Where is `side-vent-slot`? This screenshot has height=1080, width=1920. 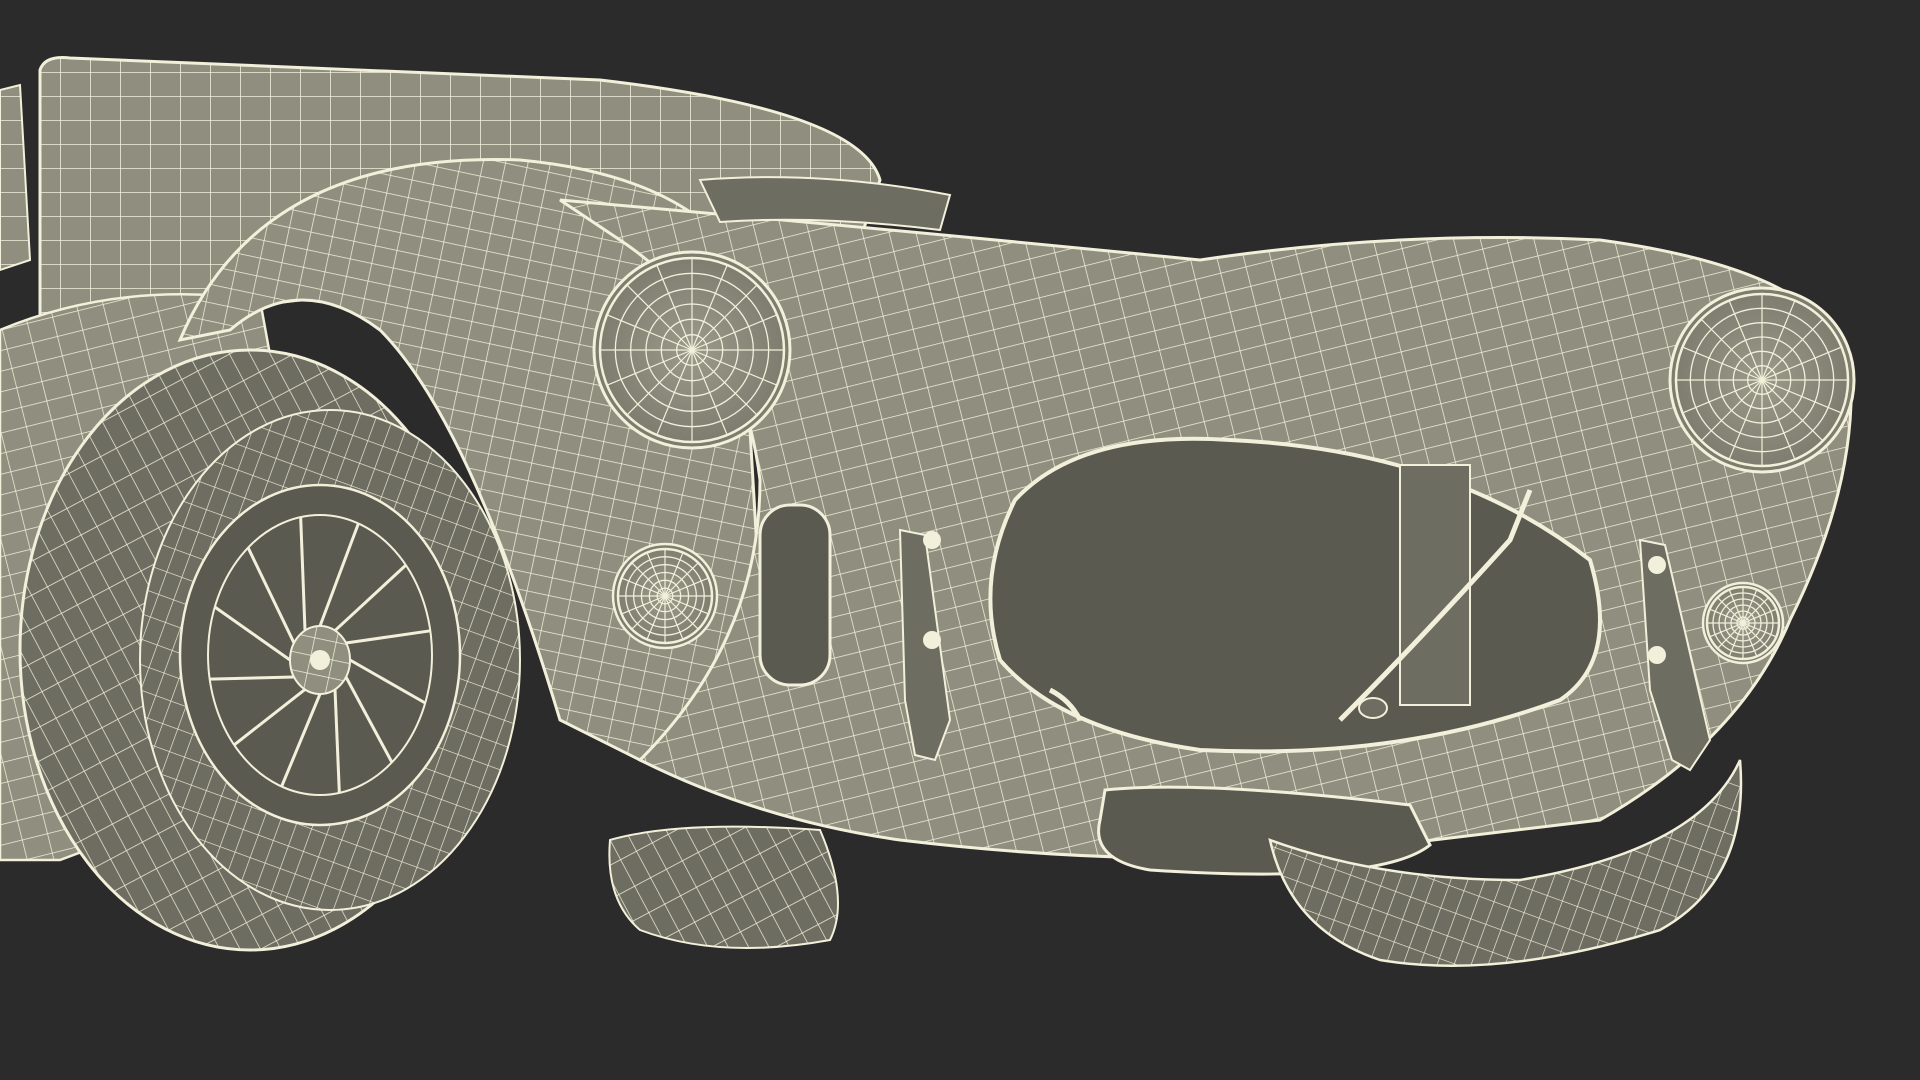 side-vent-slot is located at coordinates (795, 595).